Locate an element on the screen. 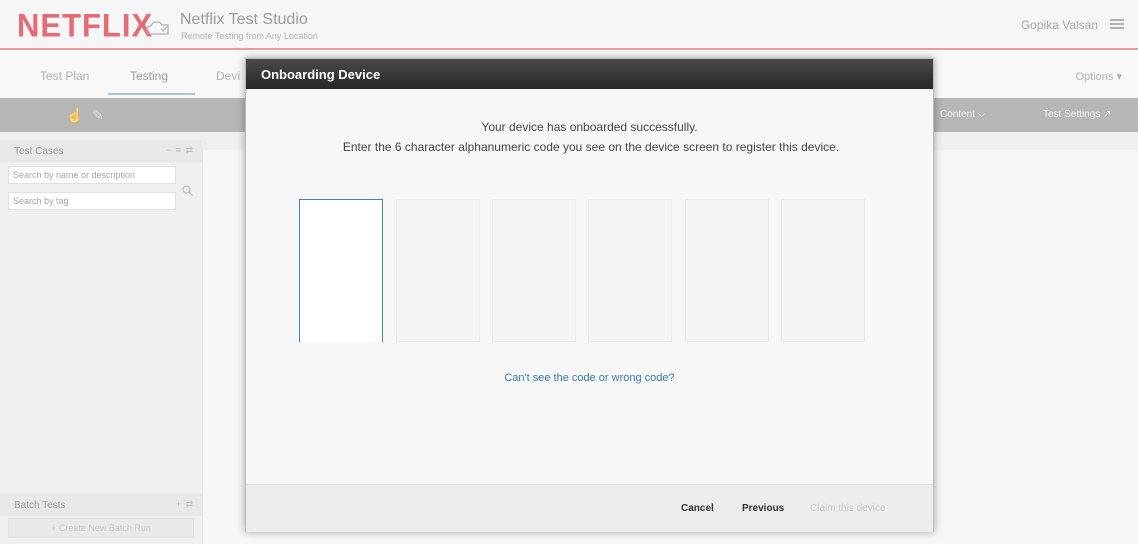 The height and width of the screenshot is (544, 1138). dialog-footer: Cancel Previous Claim this device is located at coordinates (589, 508).